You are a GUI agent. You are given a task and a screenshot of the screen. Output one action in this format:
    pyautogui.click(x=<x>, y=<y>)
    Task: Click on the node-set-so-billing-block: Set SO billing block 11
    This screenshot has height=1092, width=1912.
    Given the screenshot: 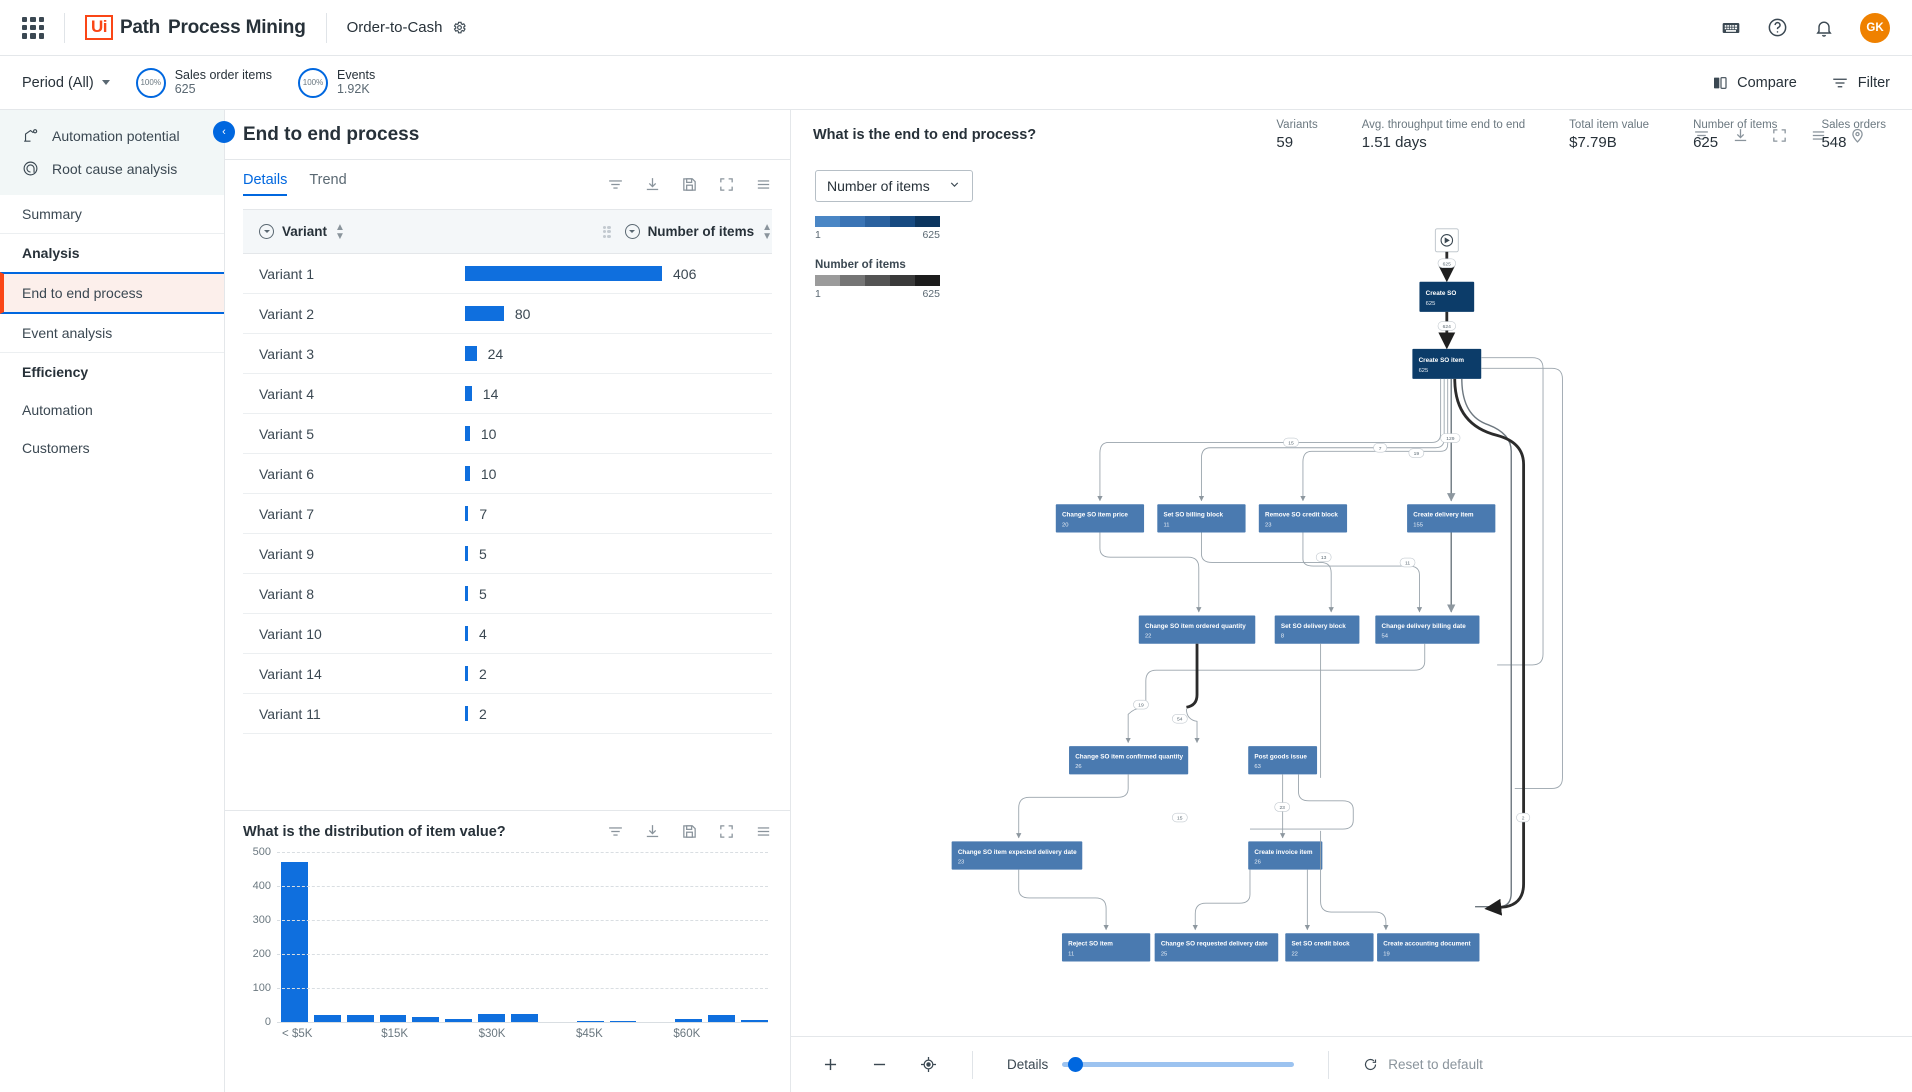 What is the action you would take?
    pyautogui.click(x=1201, y=518)
    